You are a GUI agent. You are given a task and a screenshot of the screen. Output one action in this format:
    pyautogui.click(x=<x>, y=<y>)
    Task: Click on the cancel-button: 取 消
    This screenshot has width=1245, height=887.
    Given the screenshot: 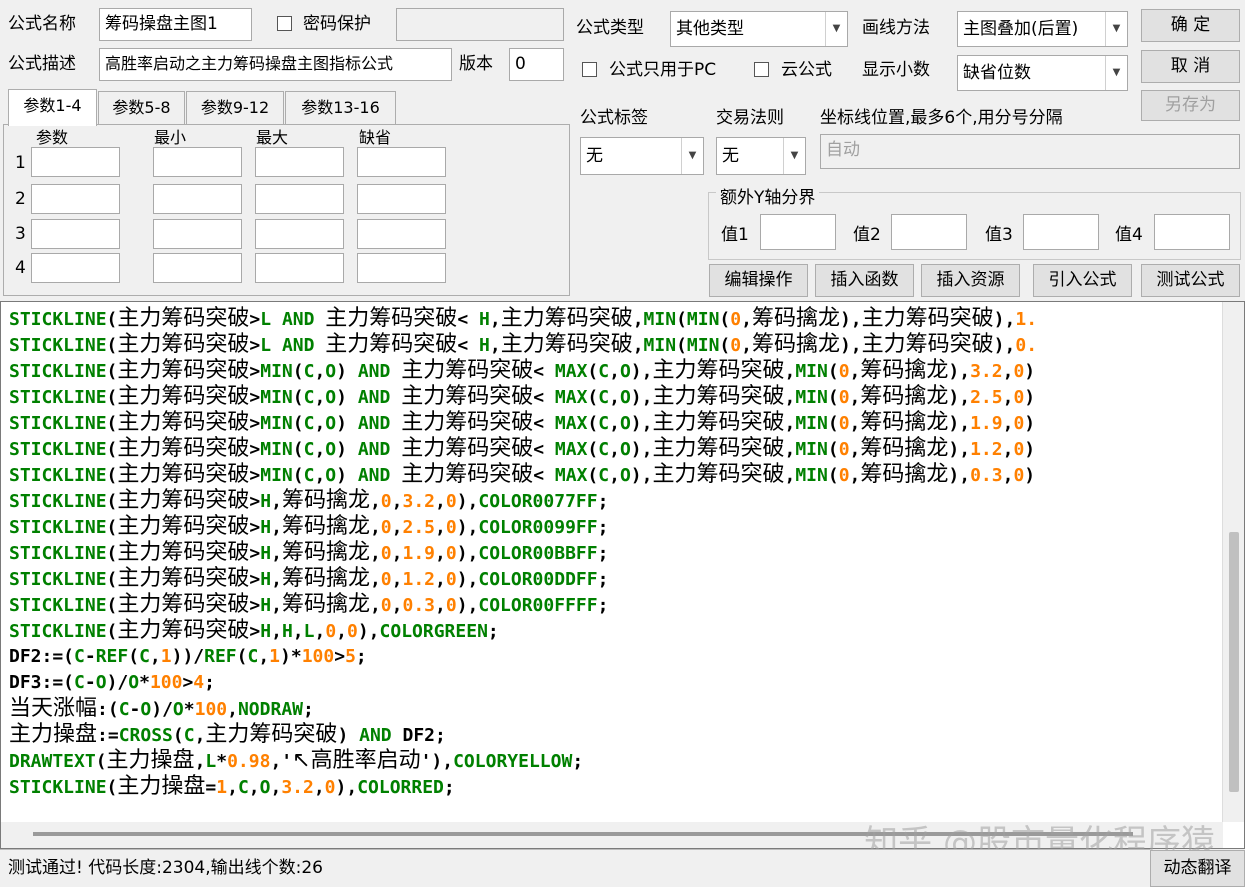 What is the action you would take?
    pyautogui.click(x=1190, y=66)
    